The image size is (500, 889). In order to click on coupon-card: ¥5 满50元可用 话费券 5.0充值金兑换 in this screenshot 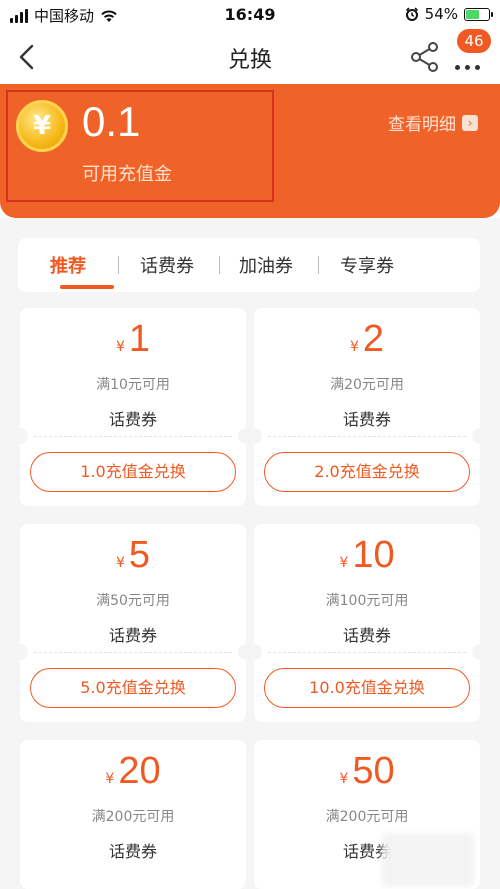, I will do `click(133, 623)`.